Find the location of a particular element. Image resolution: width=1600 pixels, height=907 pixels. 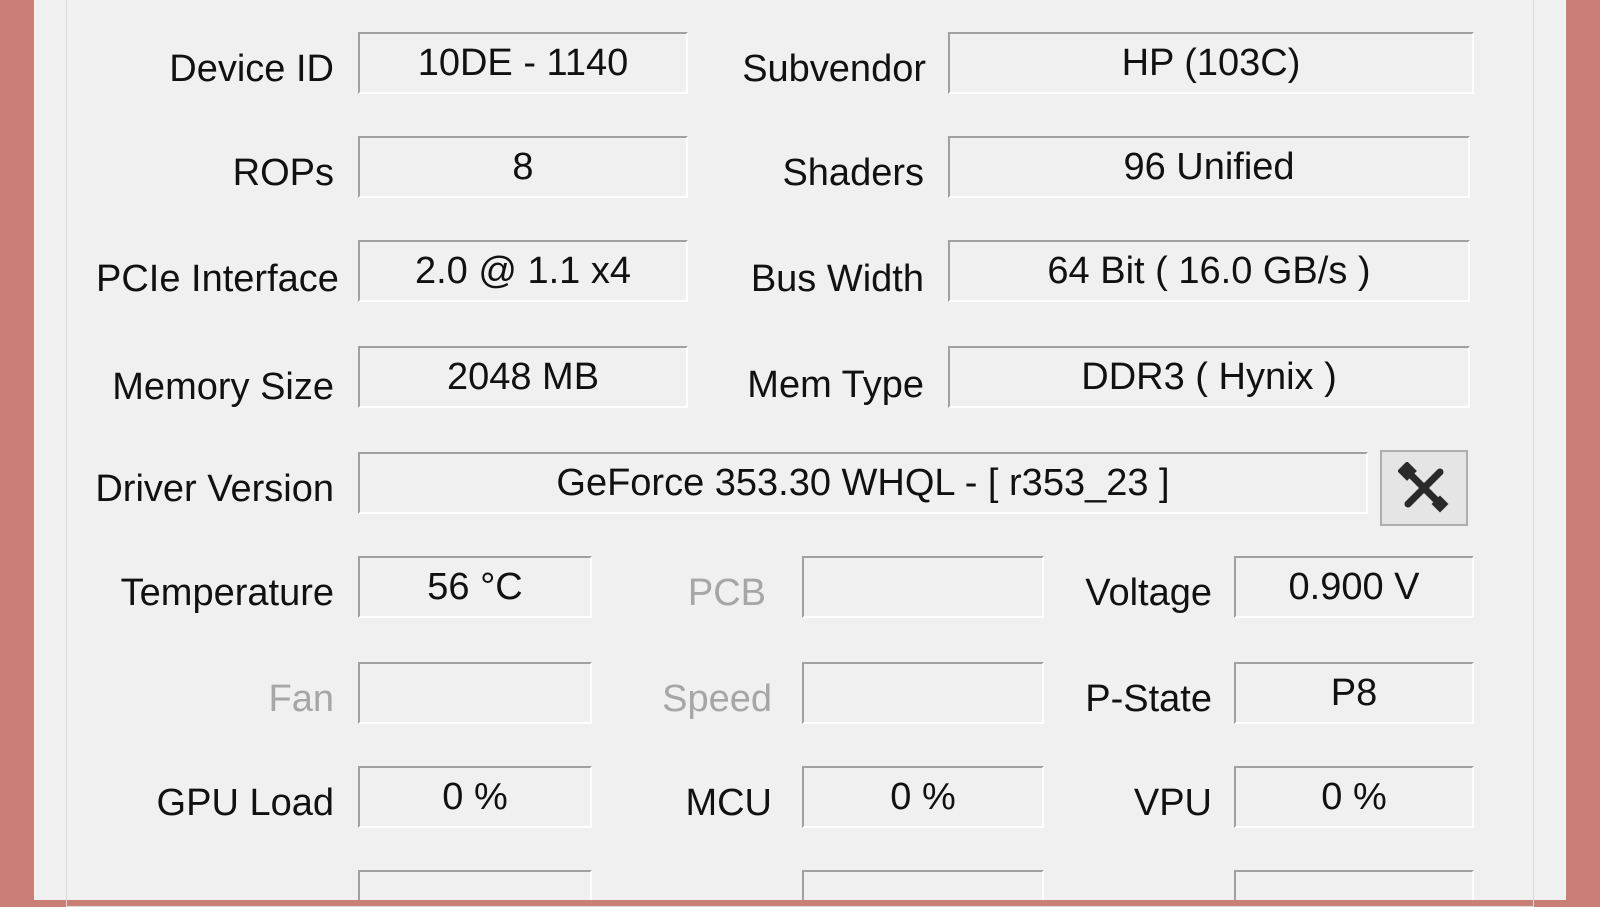

row9-field-right is located at coordinates (1354, 885).